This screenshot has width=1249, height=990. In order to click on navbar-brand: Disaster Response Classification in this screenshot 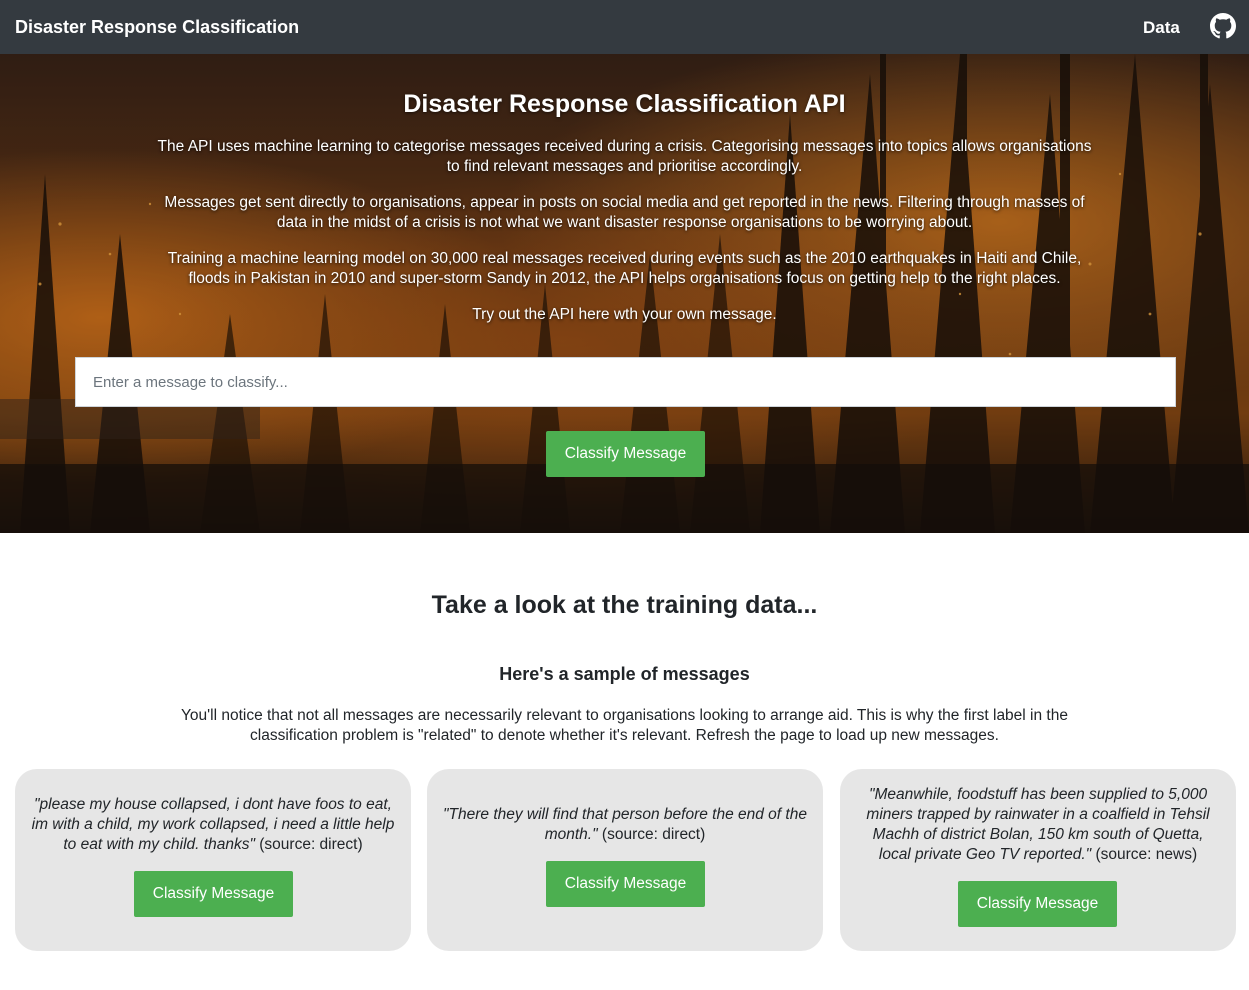, I will do `click(157, 27)`.